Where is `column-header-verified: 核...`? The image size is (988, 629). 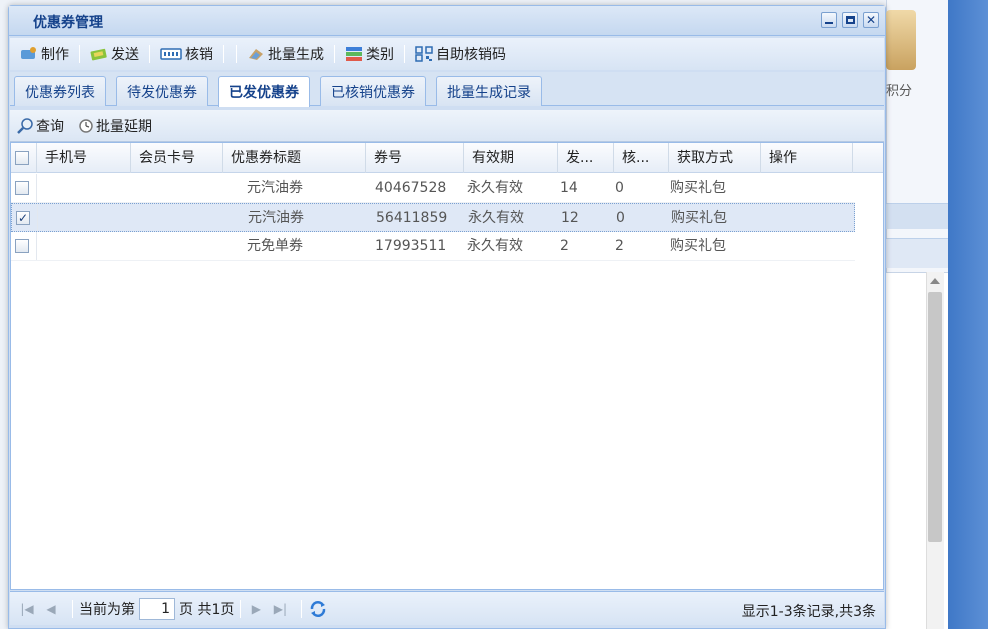 column-header-verified: 核... is located at coordinates (641, 158).